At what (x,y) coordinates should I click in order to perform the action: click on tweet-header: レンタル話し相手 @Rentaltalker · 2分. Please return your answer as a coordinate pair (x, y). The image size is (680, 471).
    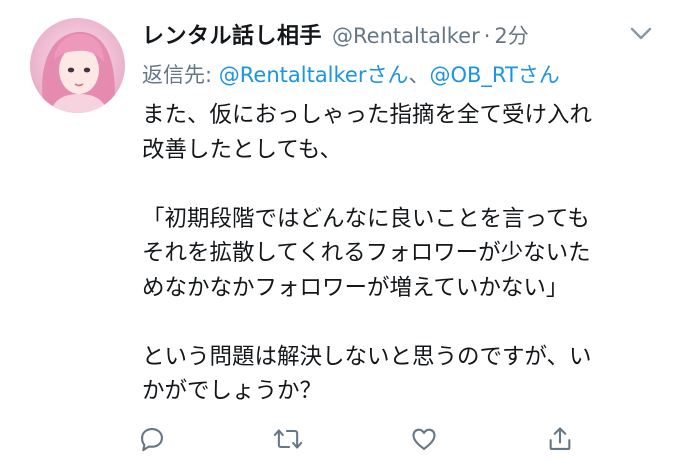
    Looking at the image, I should click on (335, 35).